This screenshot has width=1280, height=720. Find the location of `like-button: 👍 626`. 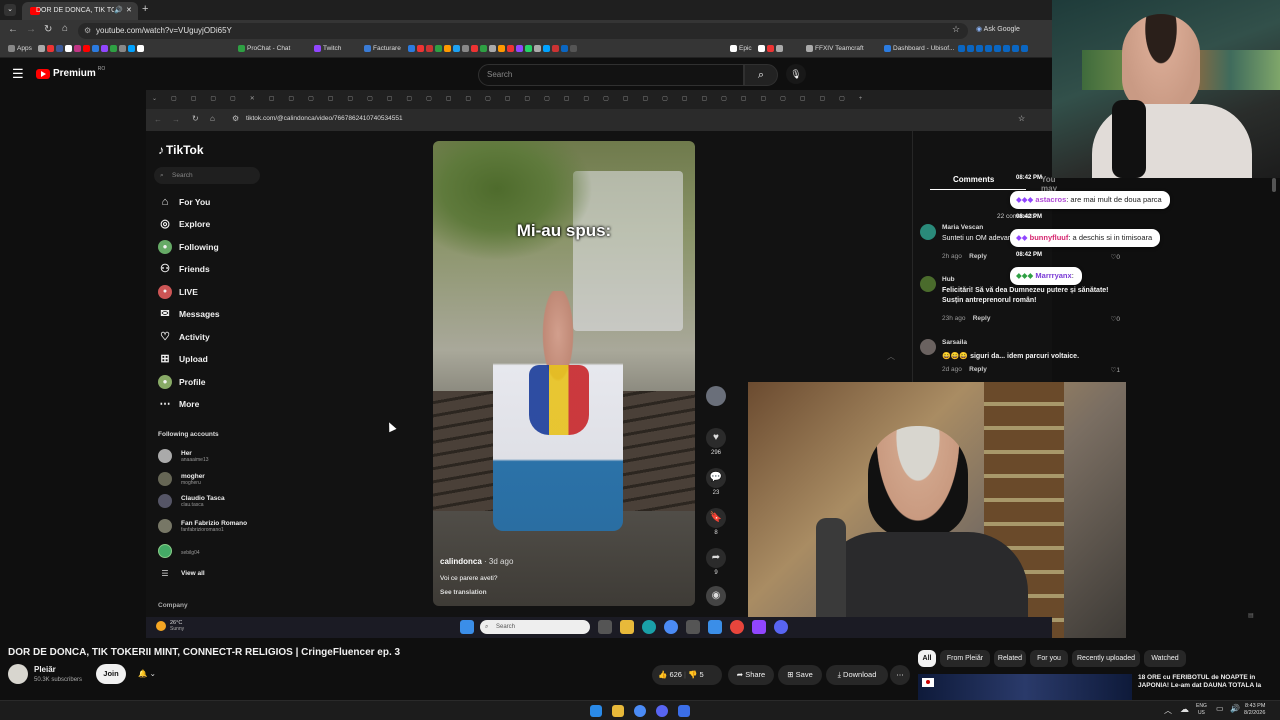

like-button: 👍 626 is located at coordinates (670, 674).